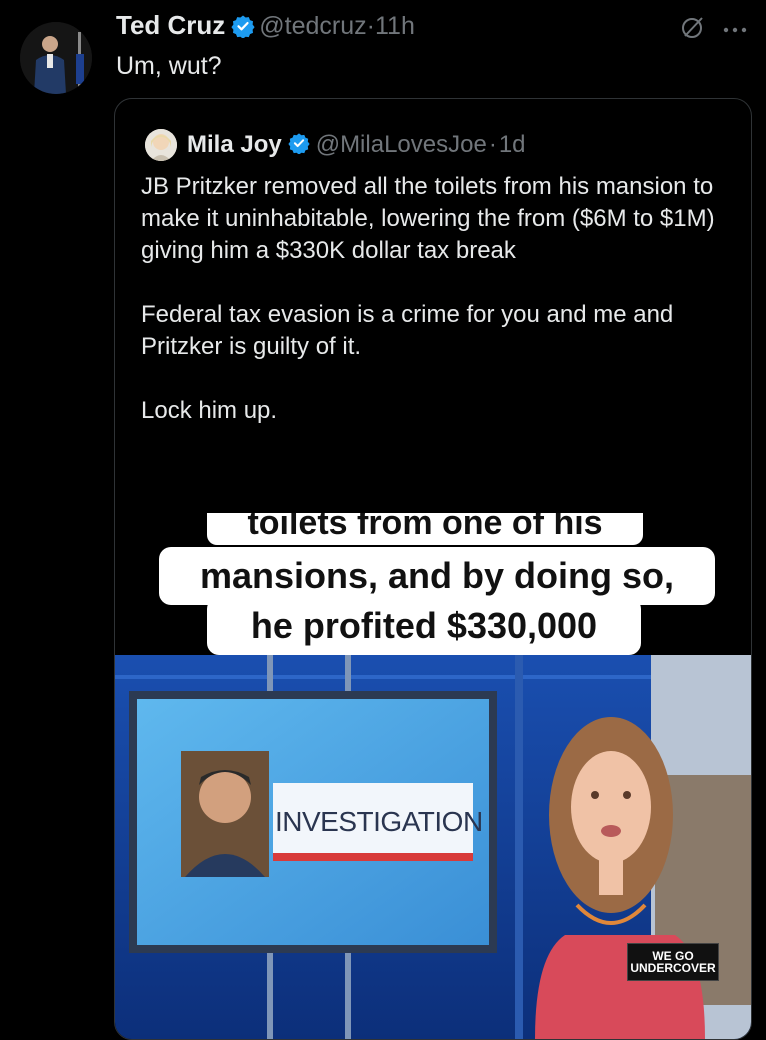 The image size is (766, 1040). Describe the element at coordinates (170, 25) in the screenshot. I see `author-name: Ted Cruz` at that location.